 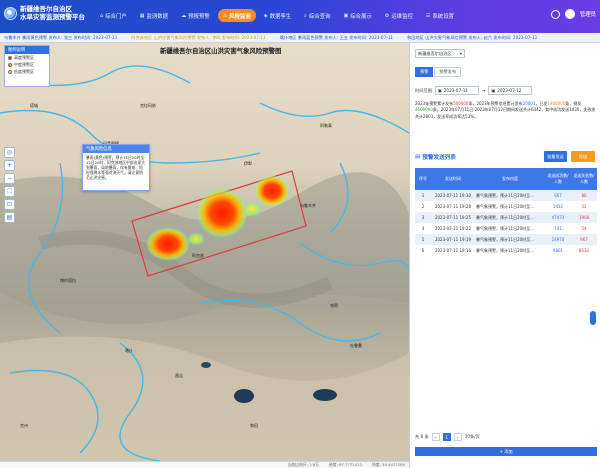 I want to click on row-success-count: 667, so click(x=558, y=195).